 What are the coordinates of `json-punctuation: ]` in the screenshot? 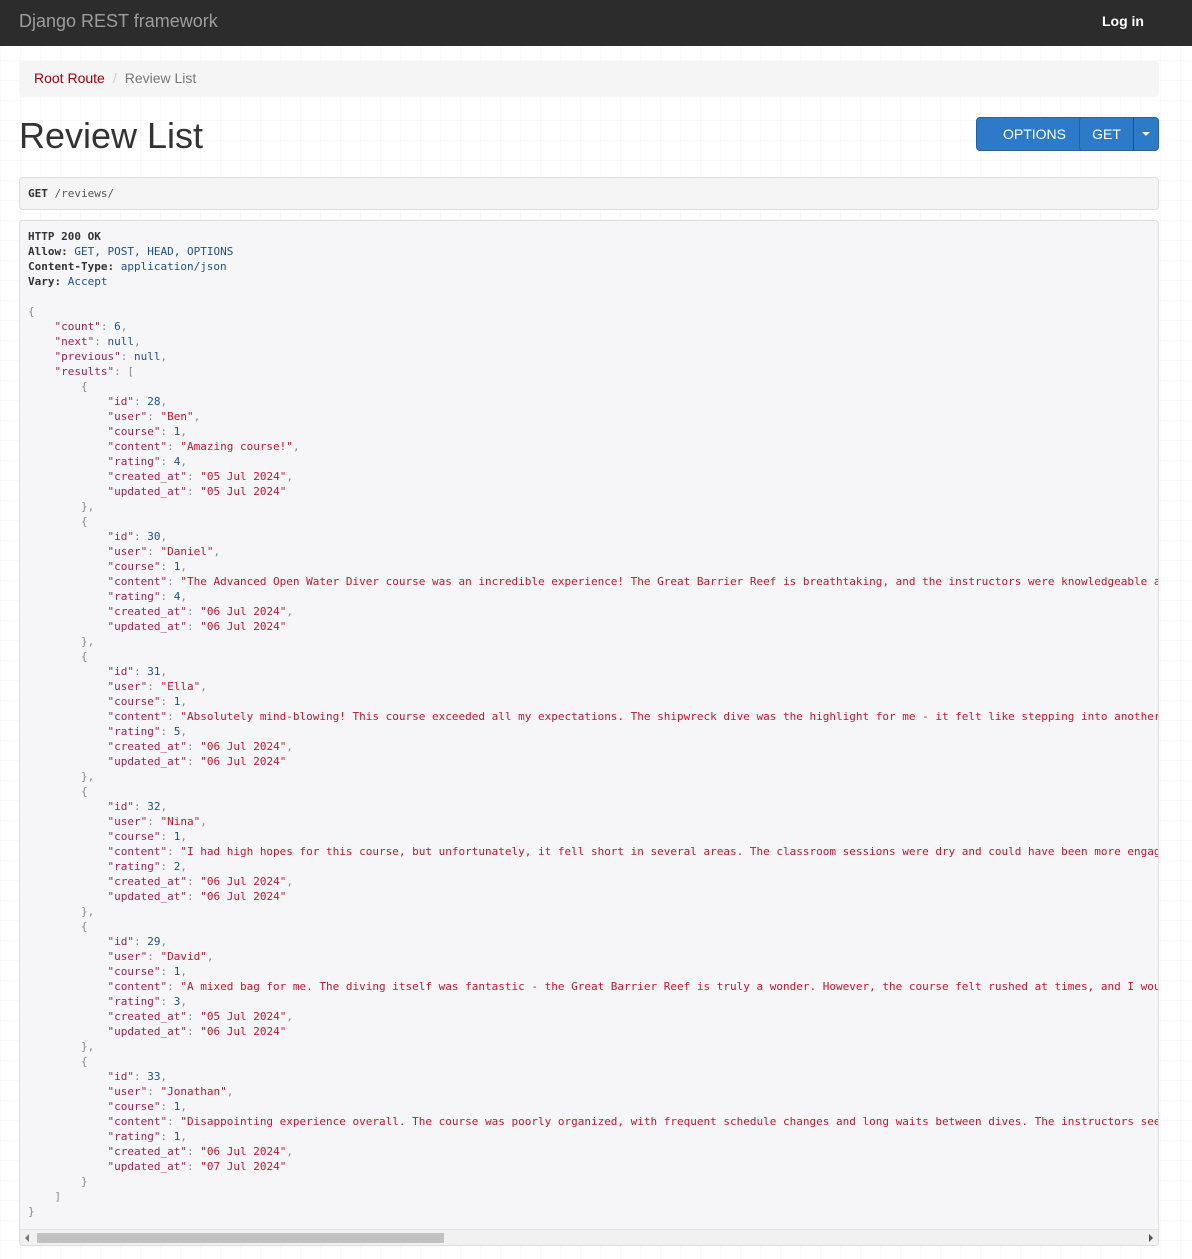 It's located at (58, 1196).